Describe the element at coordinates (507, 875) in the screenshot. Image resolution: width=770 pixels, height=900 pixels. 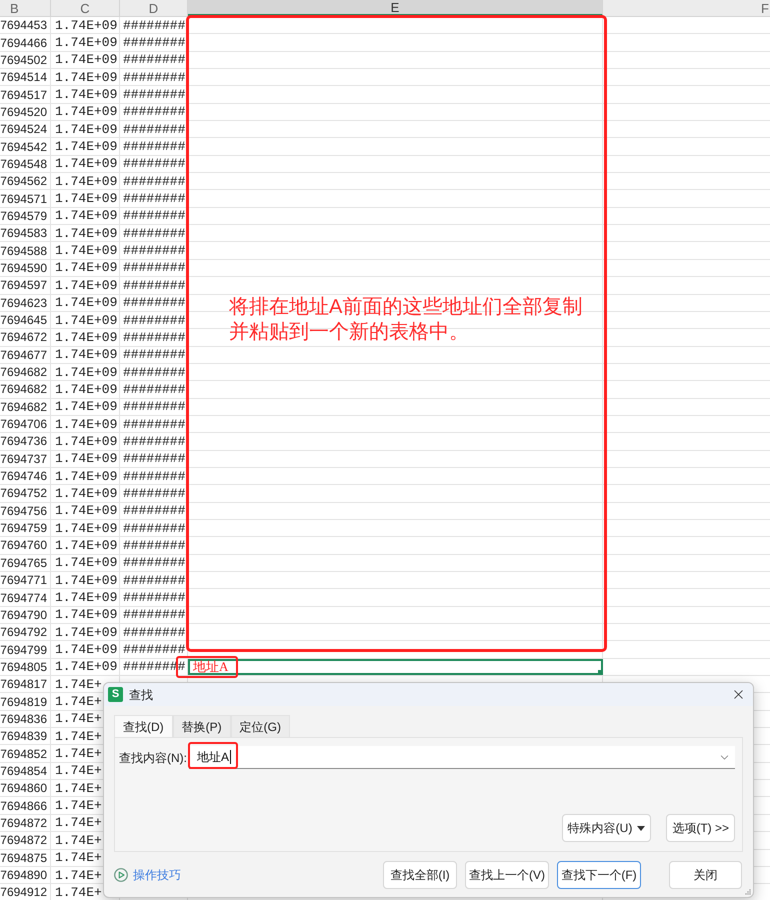
I see `dialog-button: 查找上一个(V)` at that location.